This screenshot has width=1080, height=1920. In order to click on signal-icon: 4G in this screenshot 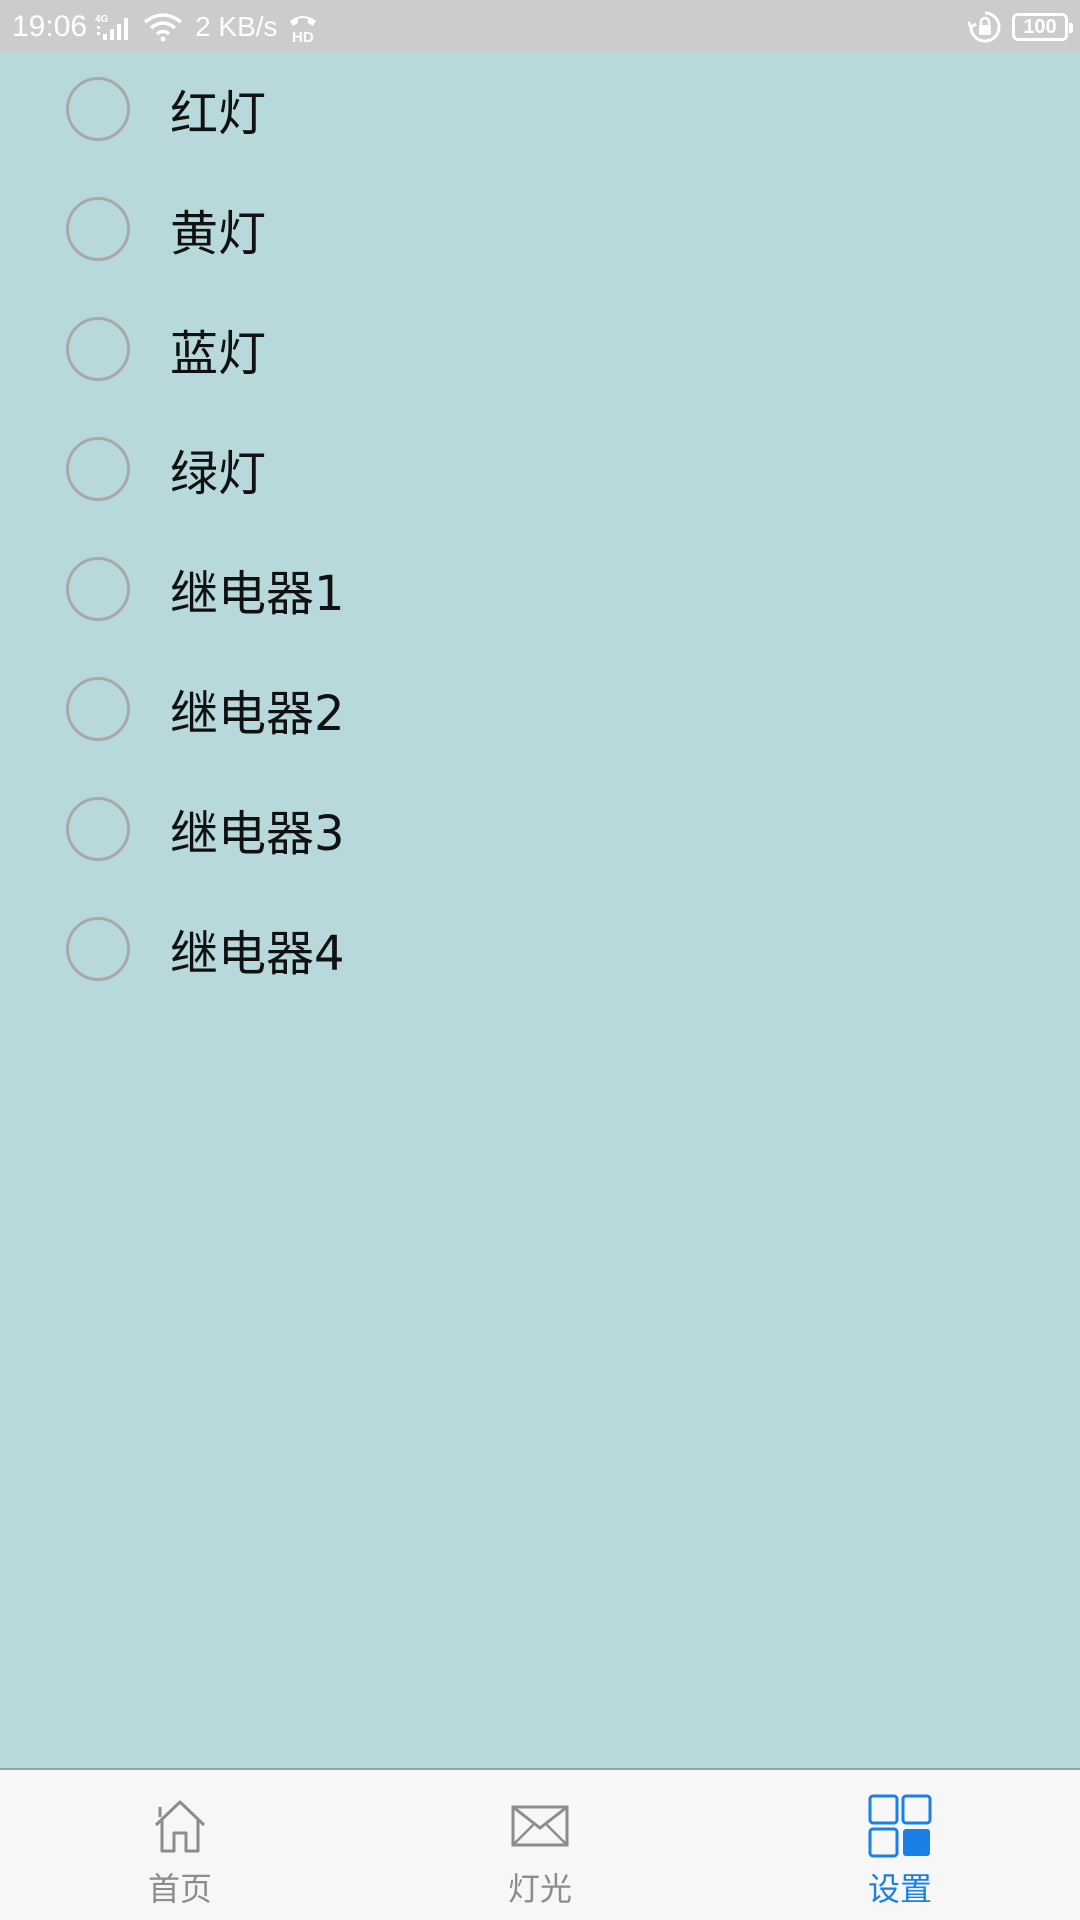, I will do `click(115, 27)`.